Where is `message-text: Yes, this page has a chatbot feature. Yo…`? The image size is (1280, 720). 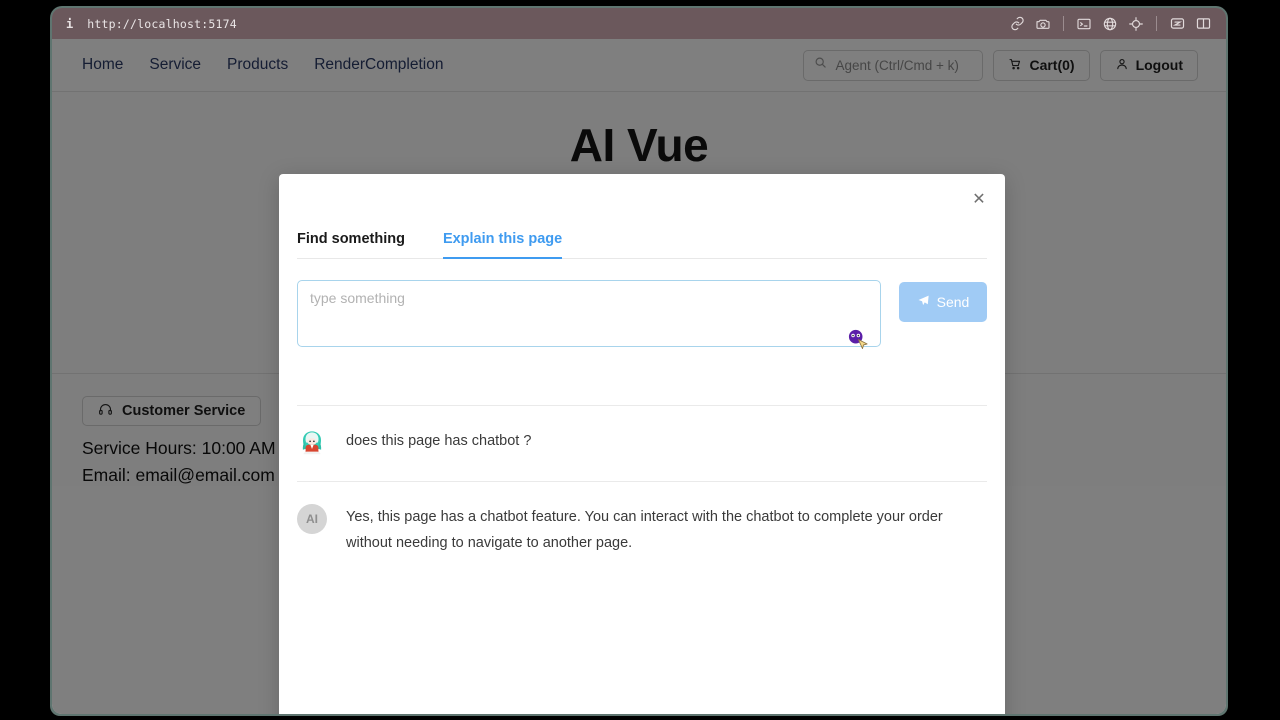 message-text: Yes, this page has a chatbot feature. Yo… is located at coordinates (644, 530).